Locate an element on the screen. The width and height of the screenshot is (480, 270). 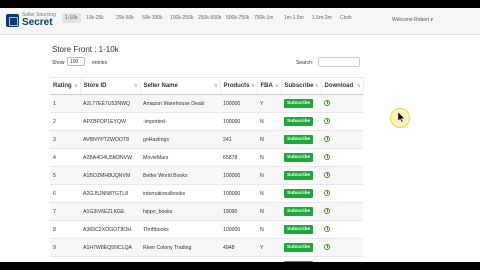
nav-tab: Cbsh is located at coordinates (346, 18).